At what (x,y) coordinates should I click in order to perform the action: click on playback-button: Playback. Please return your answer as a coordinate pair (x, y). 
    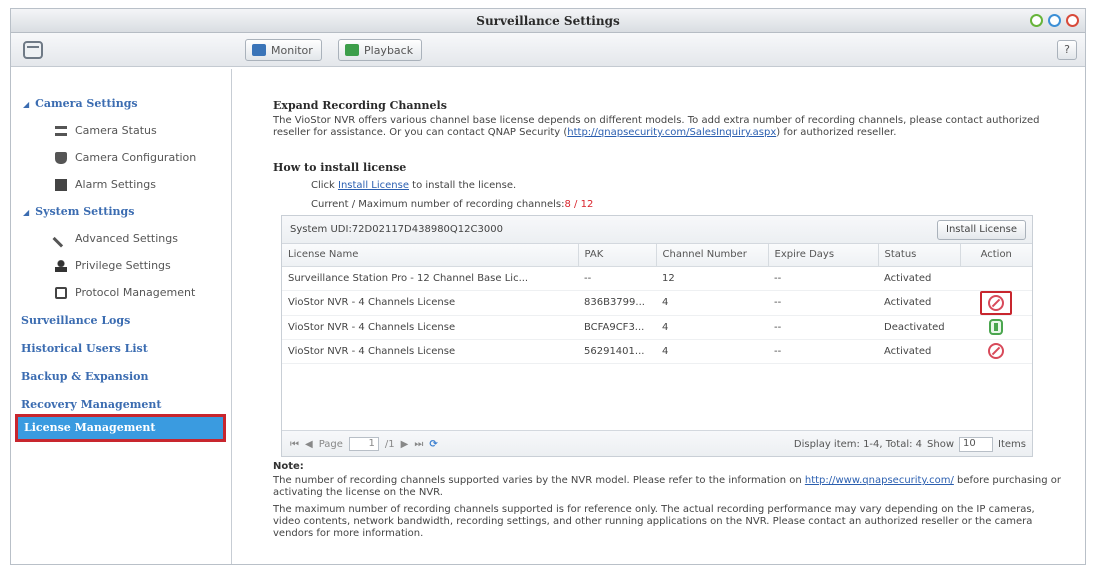
    Looking at the image, I should click on (380, 50).